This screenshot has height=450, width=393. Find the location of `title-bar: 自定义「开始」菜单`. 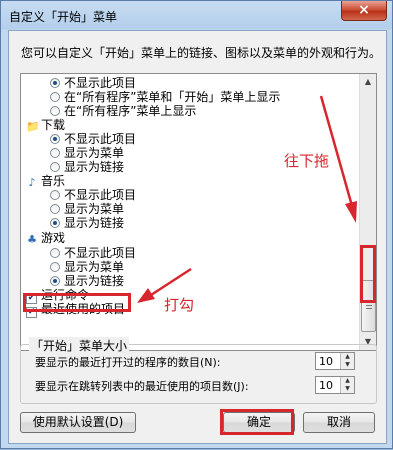

title-bar: 自定义「开始」菜单 is located at coordinates (196, 15).